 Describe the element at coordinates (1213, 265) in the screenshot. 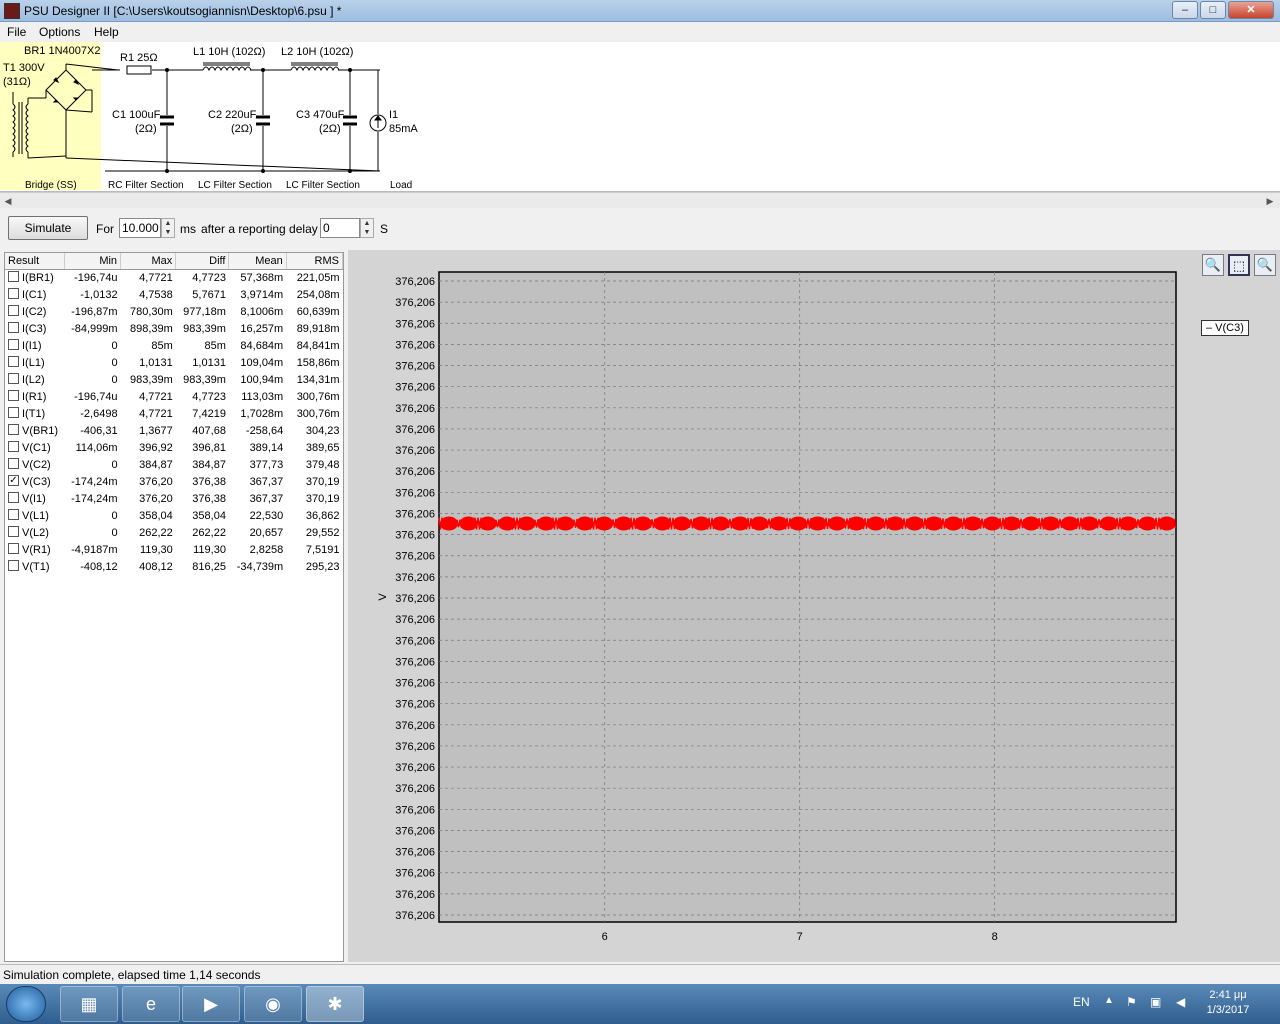

I see `zoom-in-icon: 🔍` at that location.